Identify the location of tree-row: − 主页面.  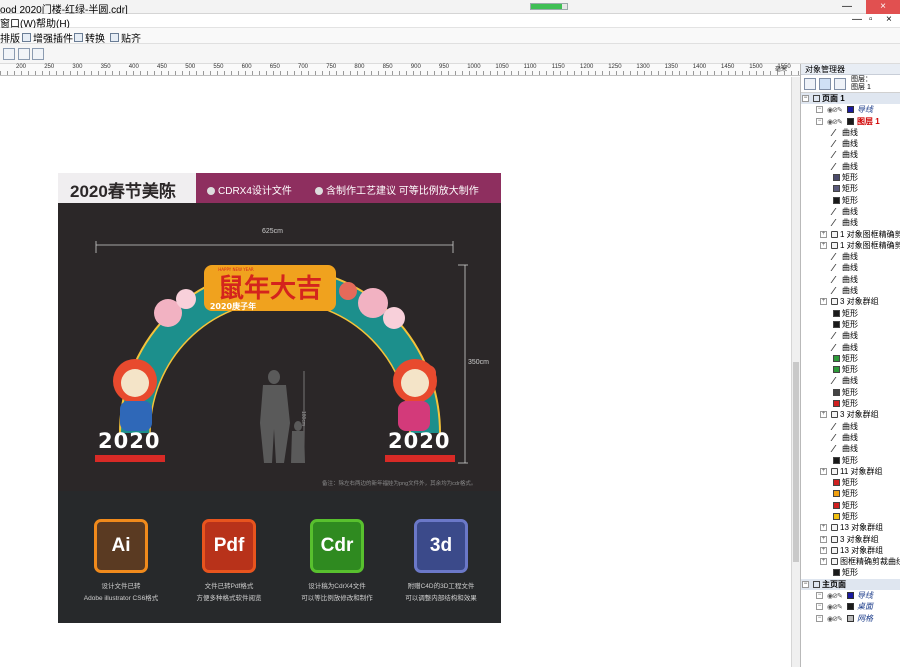
(850, 584).